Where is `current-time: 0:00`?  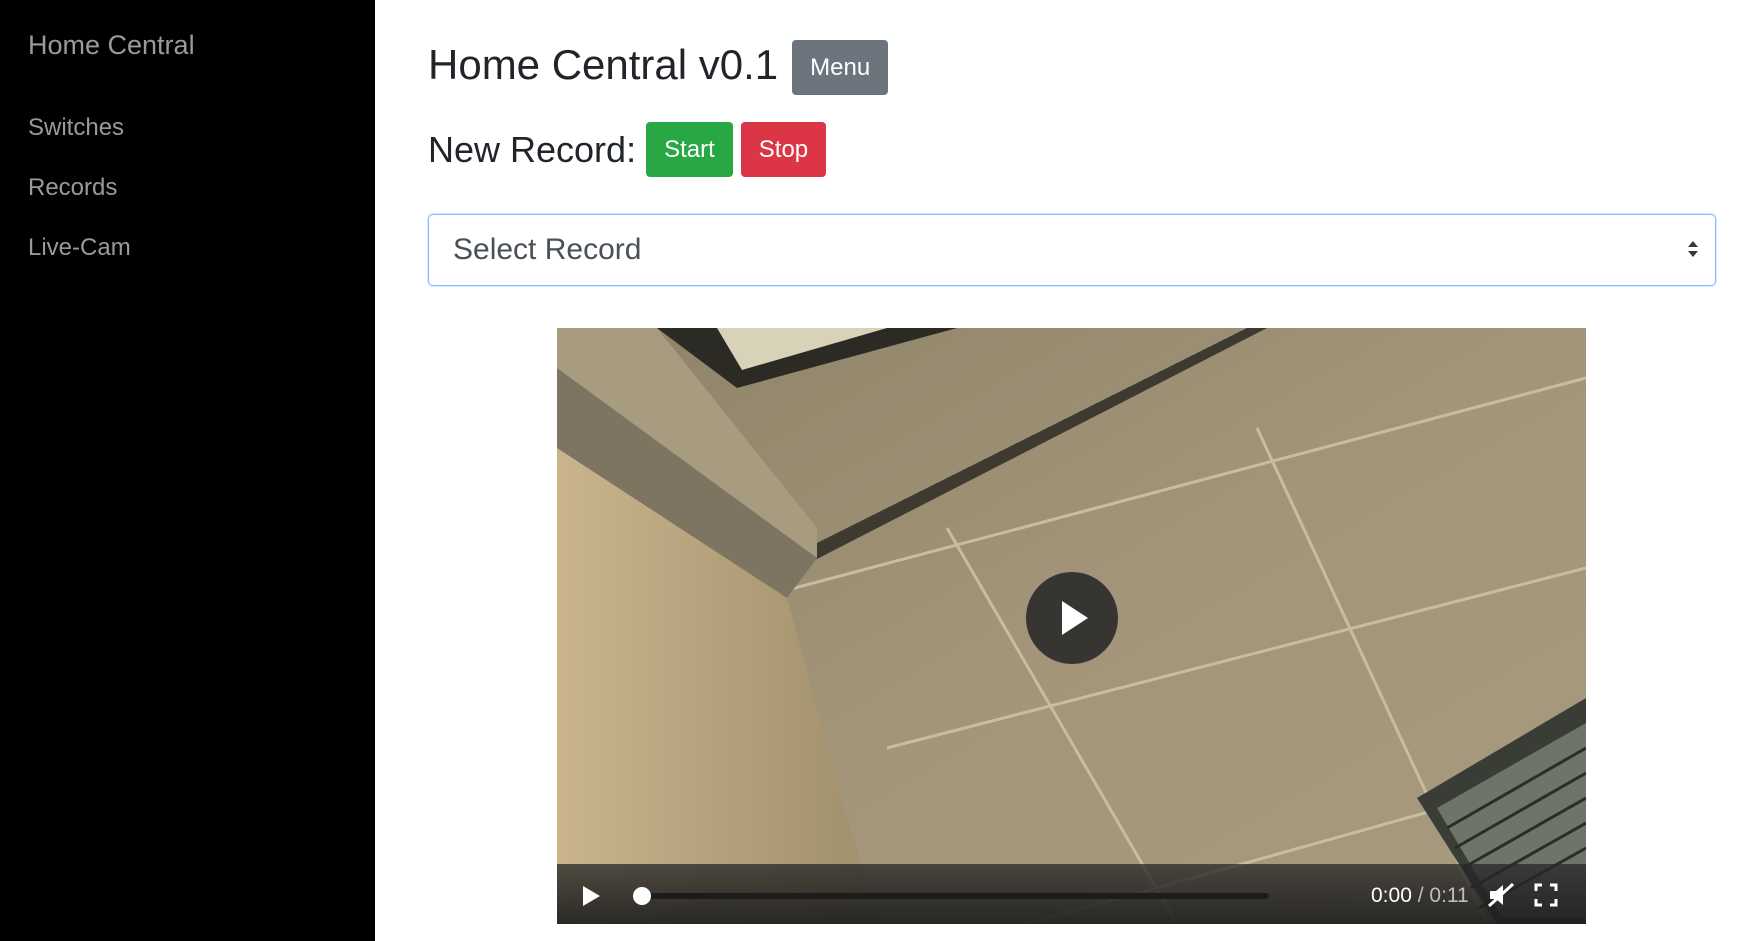
current-time: 0:00 is located at coordinates (1391, 895).